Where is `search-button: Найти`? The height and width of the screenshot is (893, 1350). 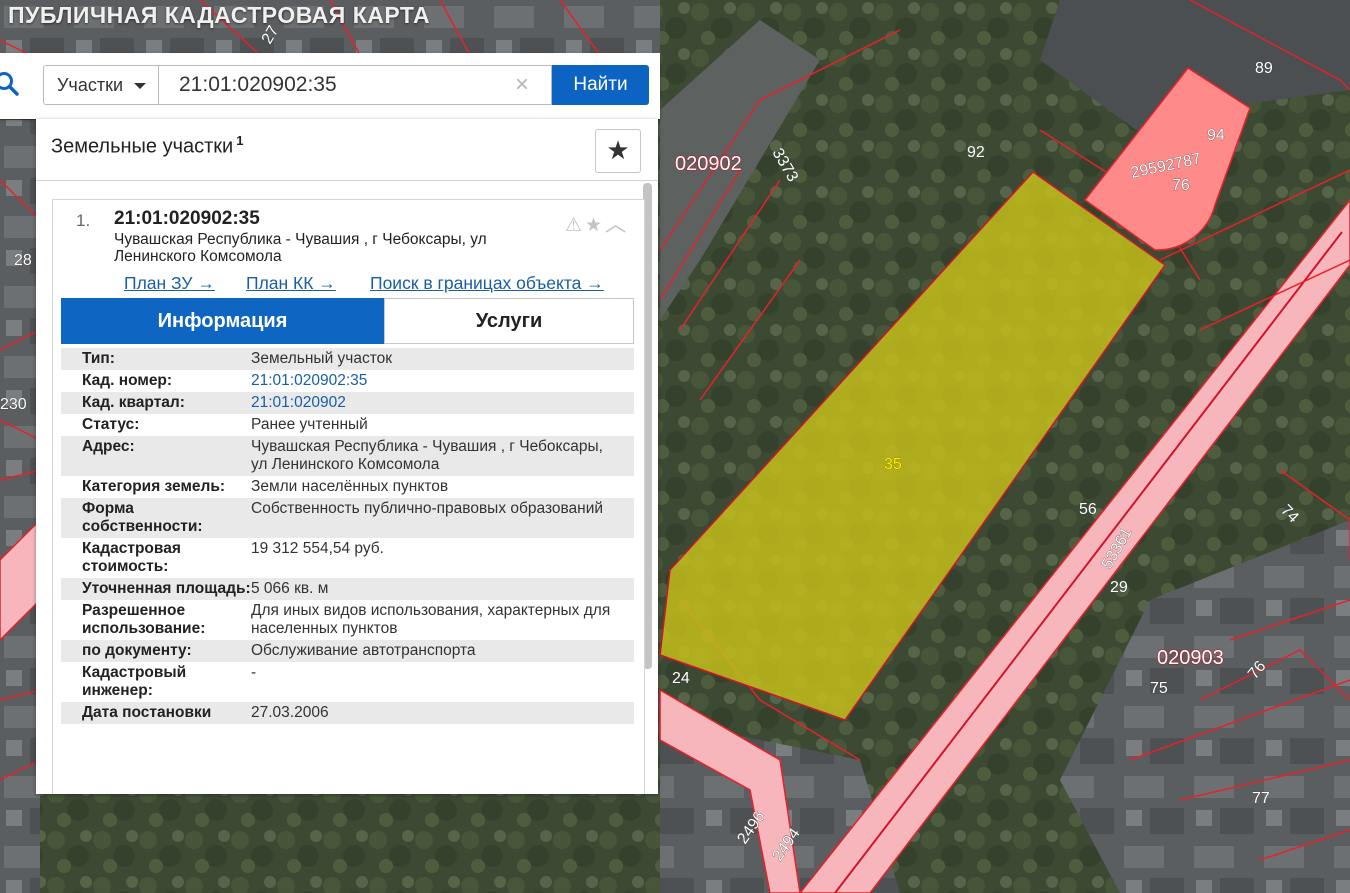
search-button: Найти is located at coordinates (600, 85).